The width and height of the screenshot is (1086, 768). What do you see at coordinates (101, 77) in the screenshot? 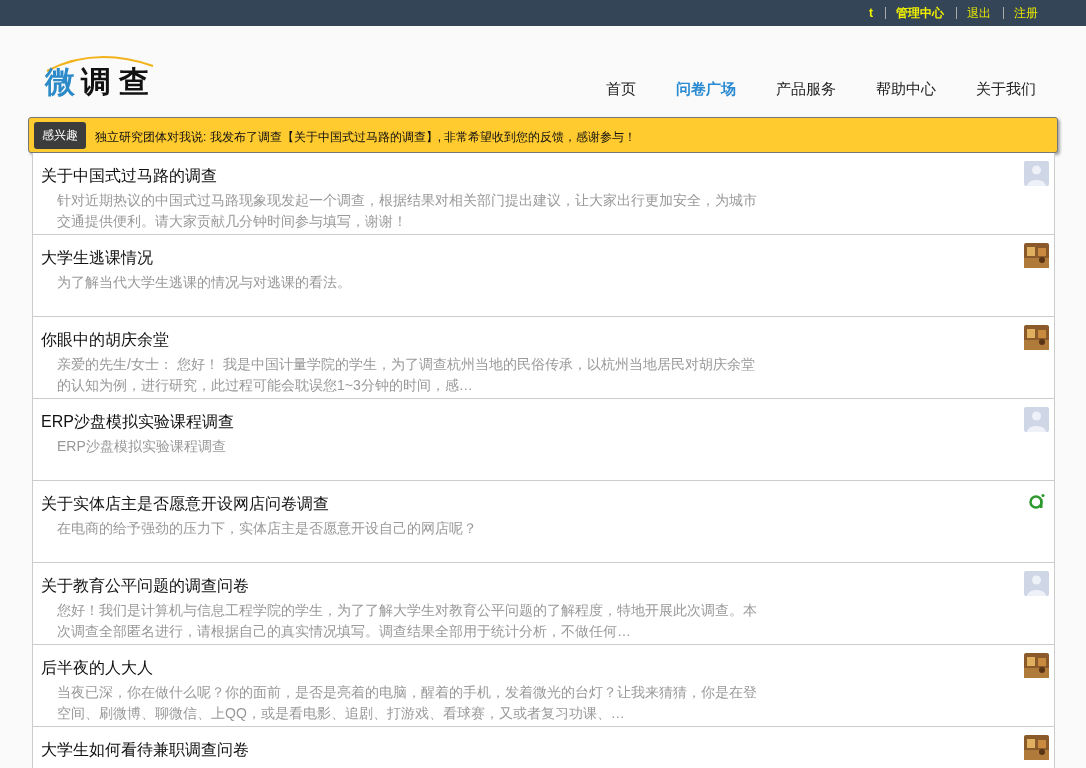
I see `site-logo: 微 调 查` at bounding box center [101, 77].